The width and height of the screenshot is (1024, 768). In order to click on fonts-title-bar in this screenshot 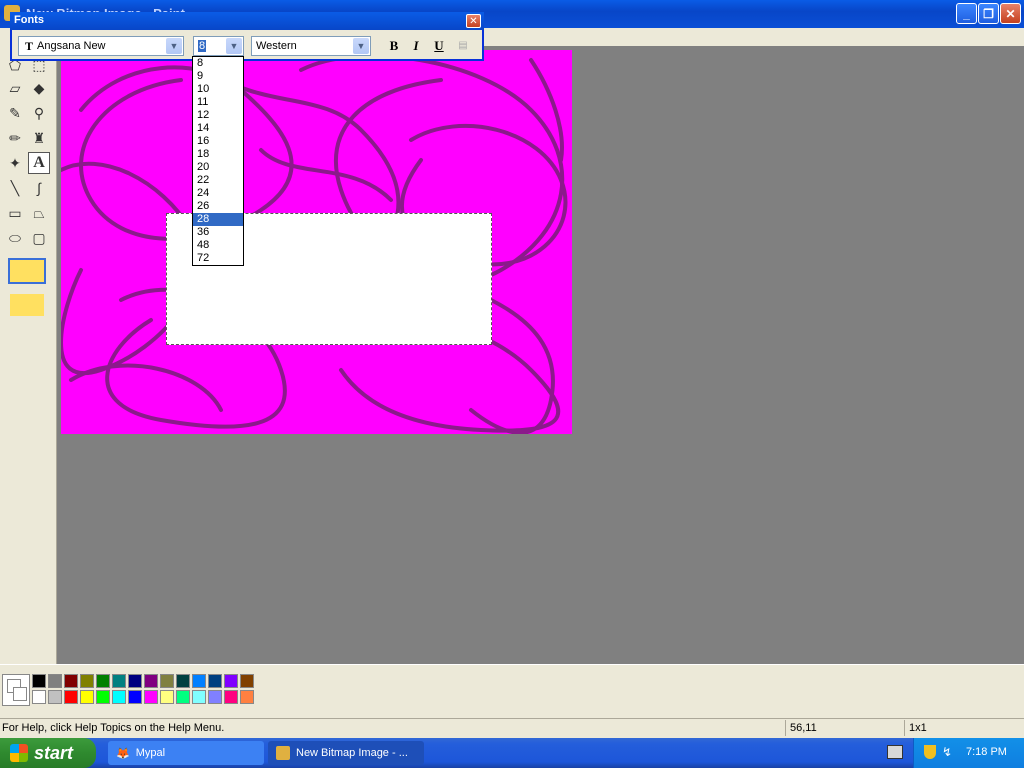, I will do `click(247, 21)`.